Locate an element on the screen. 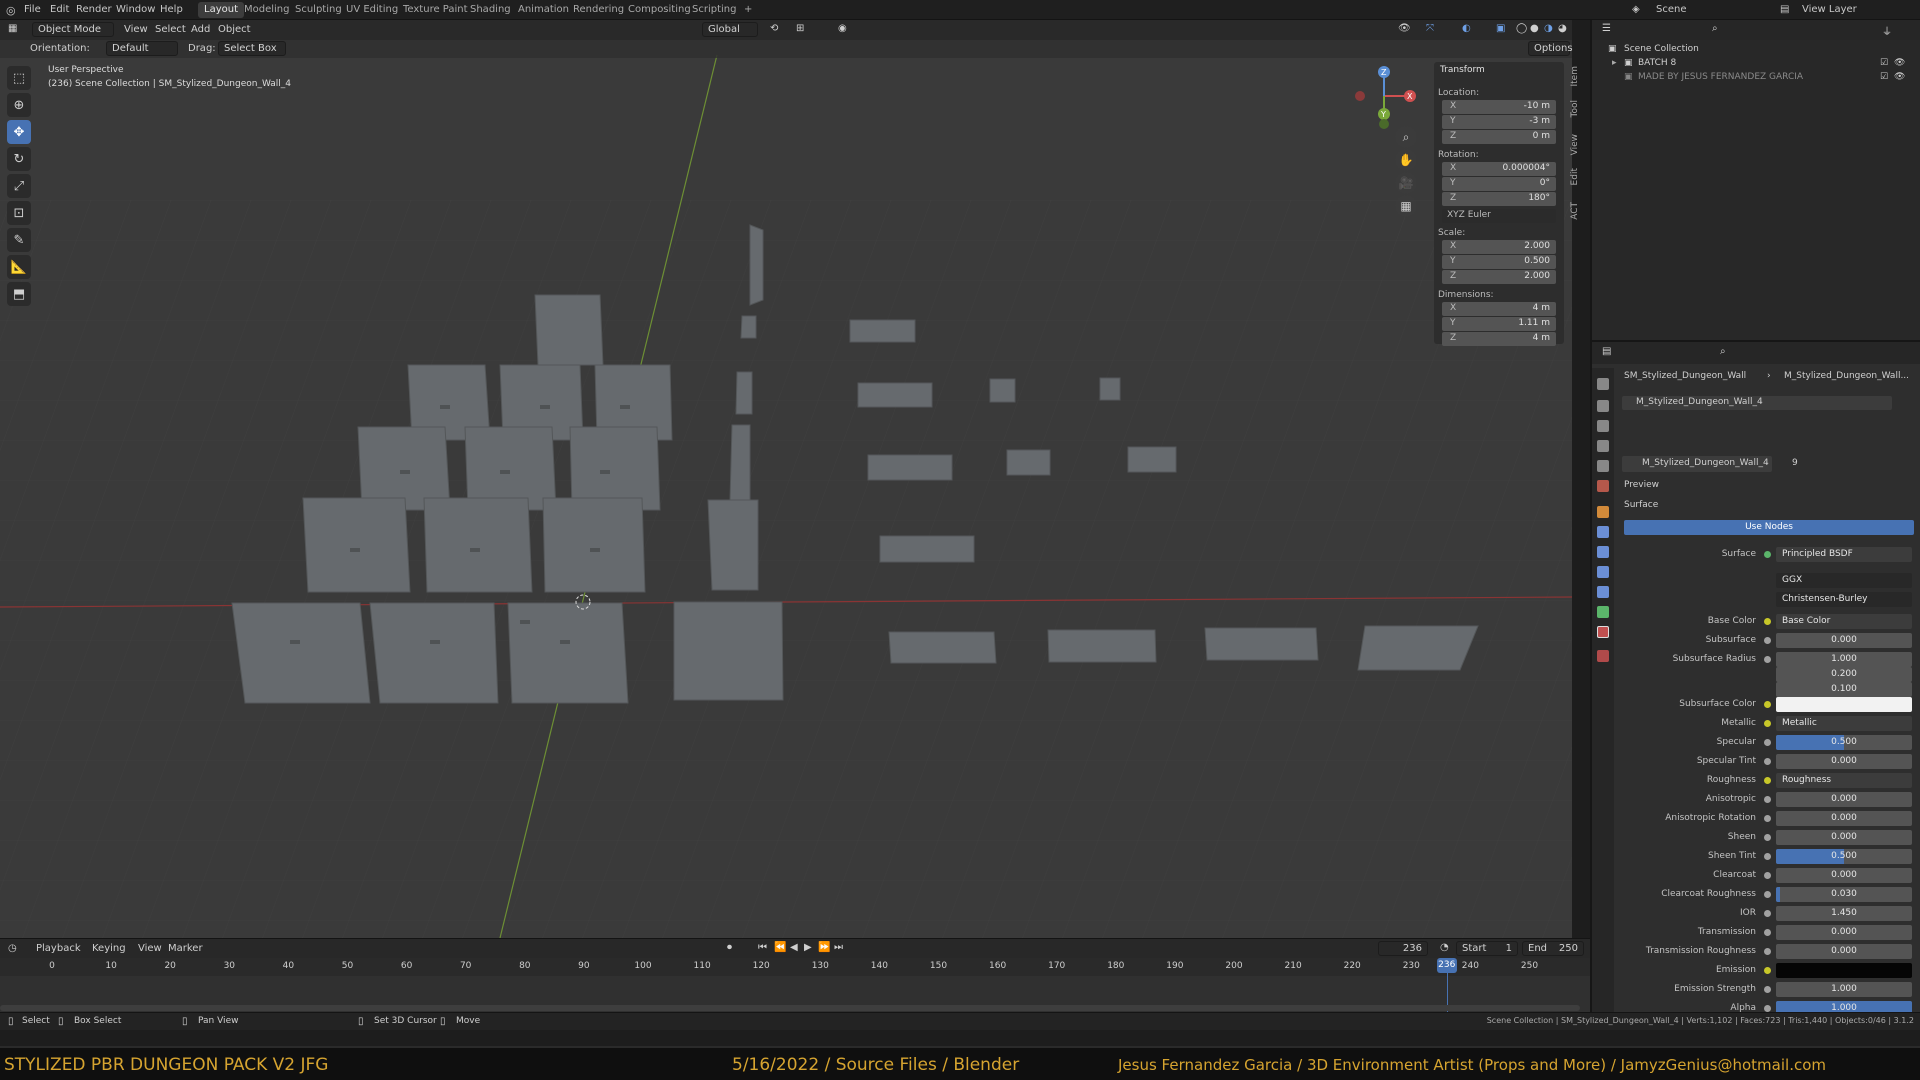 This screenshot has height=1080, width=1920. scene-collection-label: Scene Collection is located at coordinates (1661, 49).